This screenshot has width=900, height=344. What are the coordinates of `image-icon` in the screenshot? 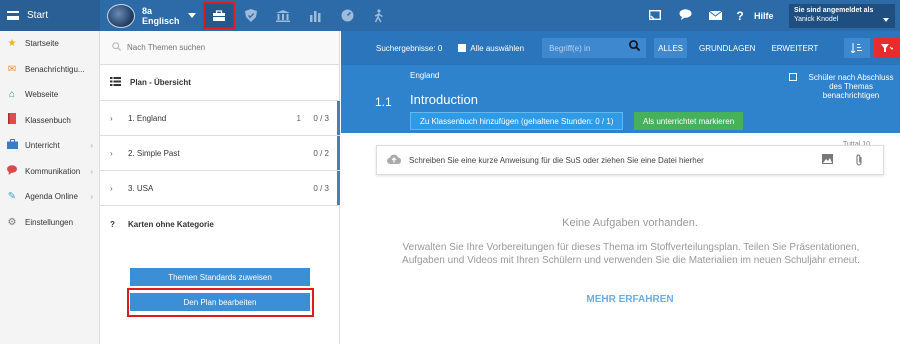 It's located at (827, 161).